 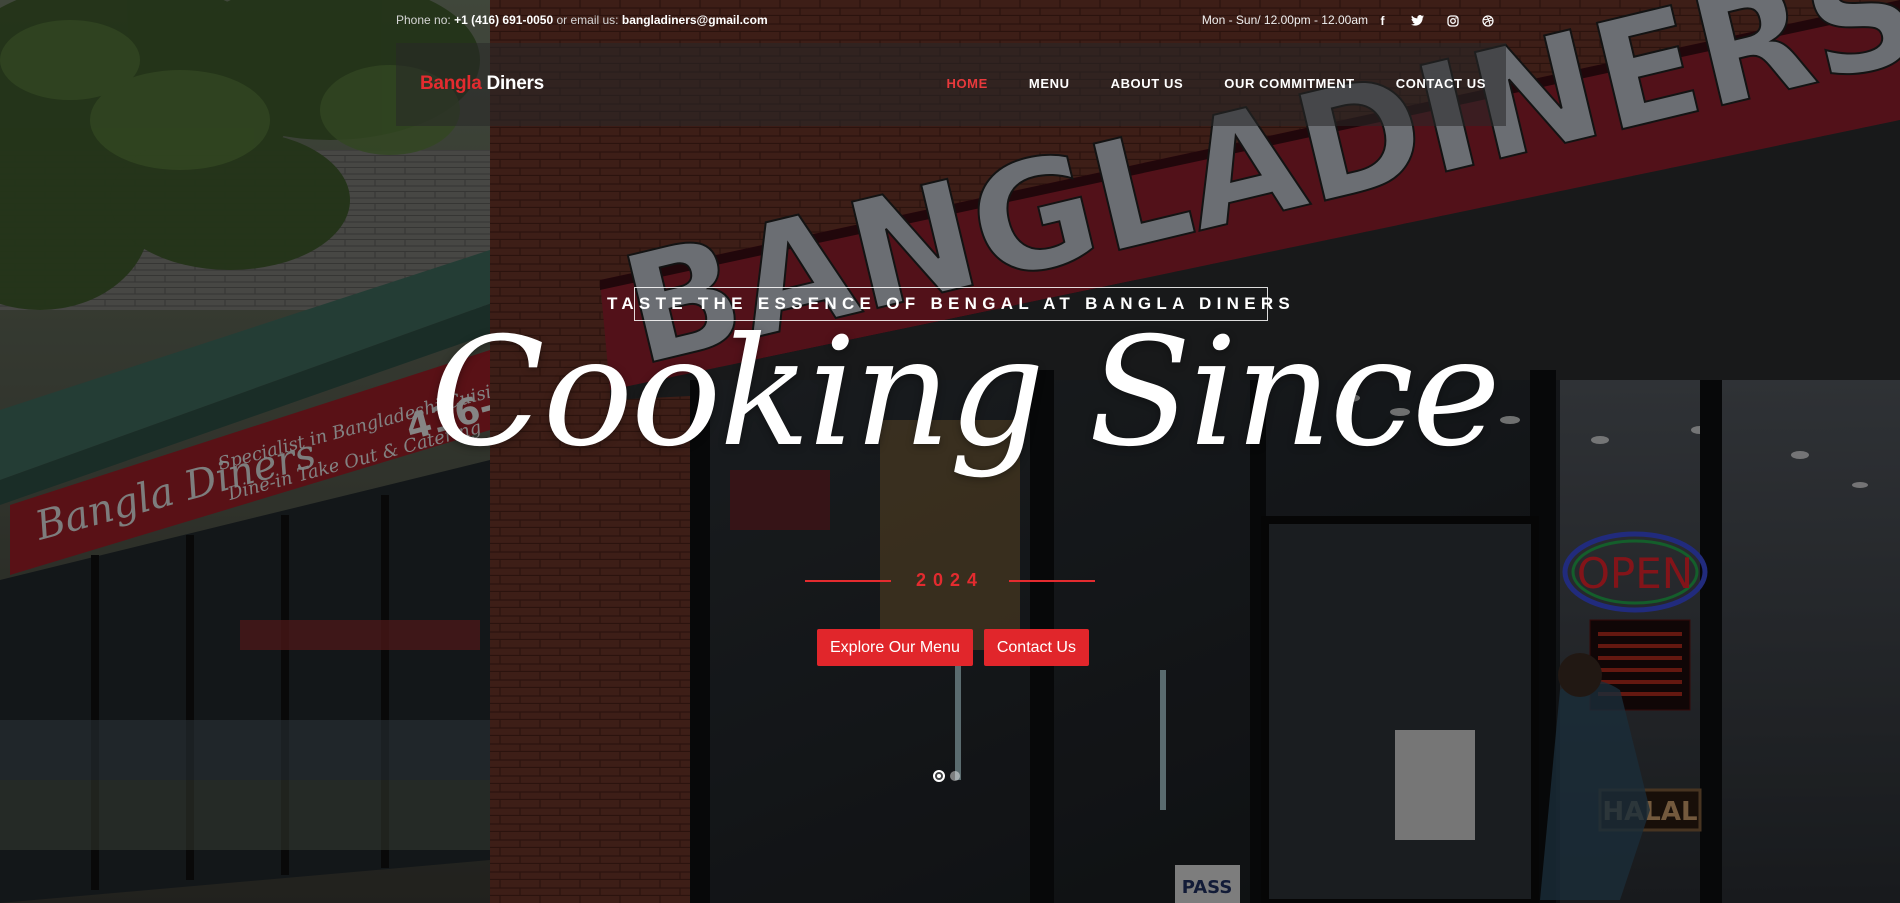 I want to click on nav-item-menu: MENU, so click(x=1049, y=83).